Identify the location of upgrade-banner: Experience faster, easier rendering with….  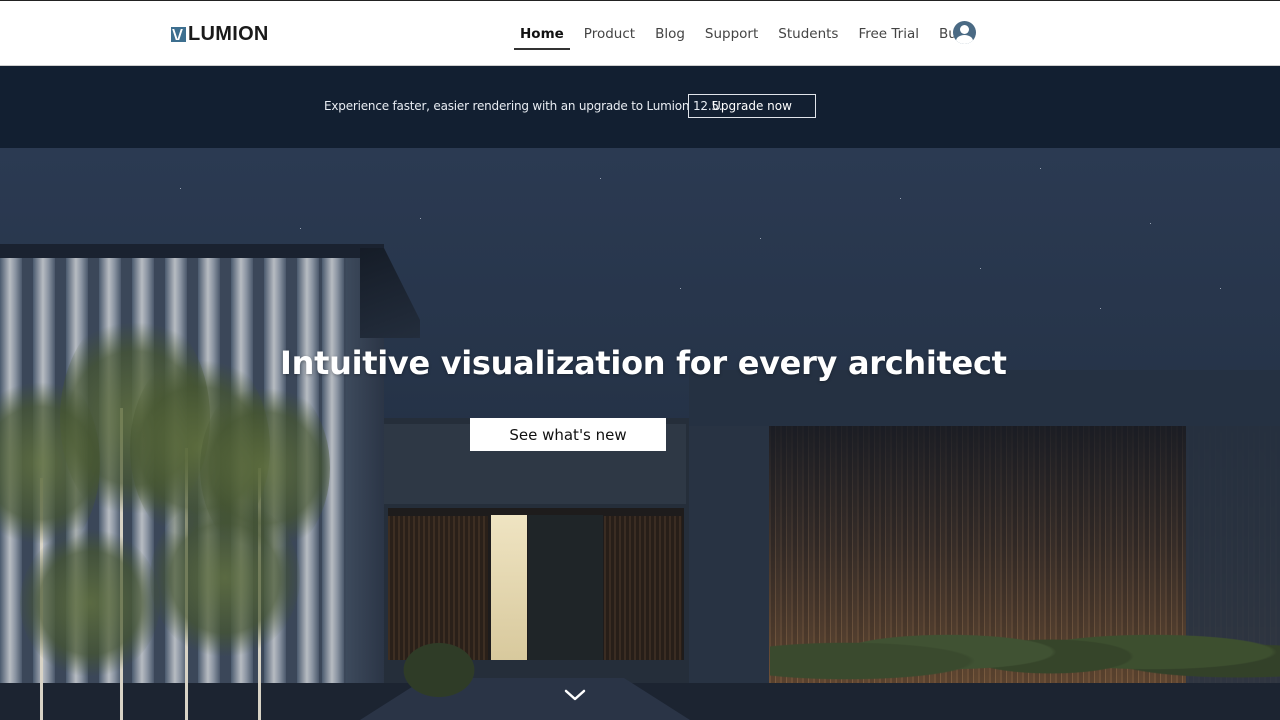
(640, 107).